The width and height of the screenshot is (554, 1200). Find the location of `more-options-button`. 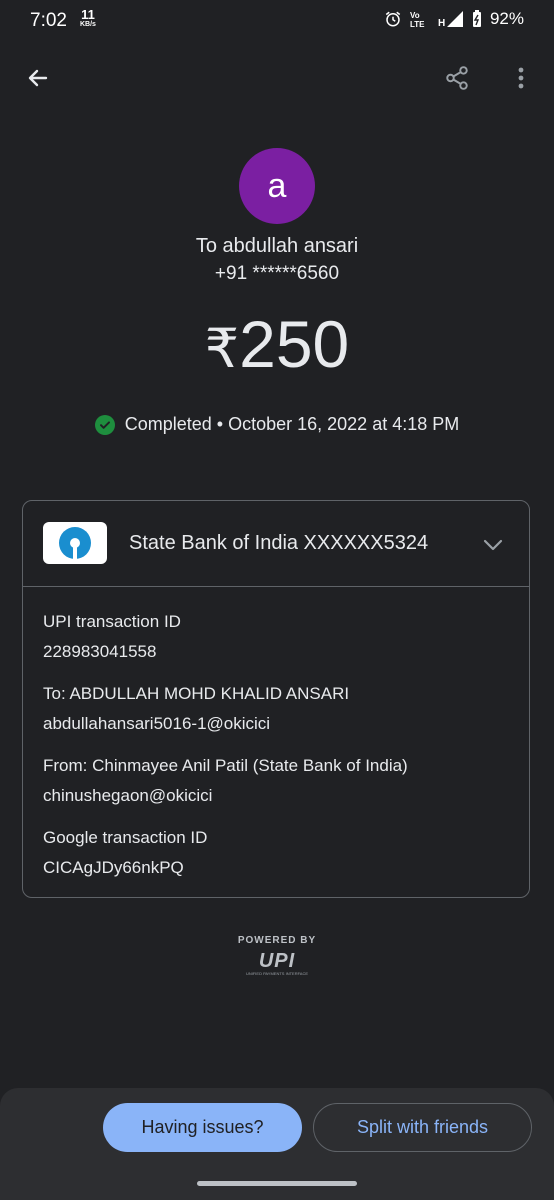

more-options-button is located at coordinates (521, 78).